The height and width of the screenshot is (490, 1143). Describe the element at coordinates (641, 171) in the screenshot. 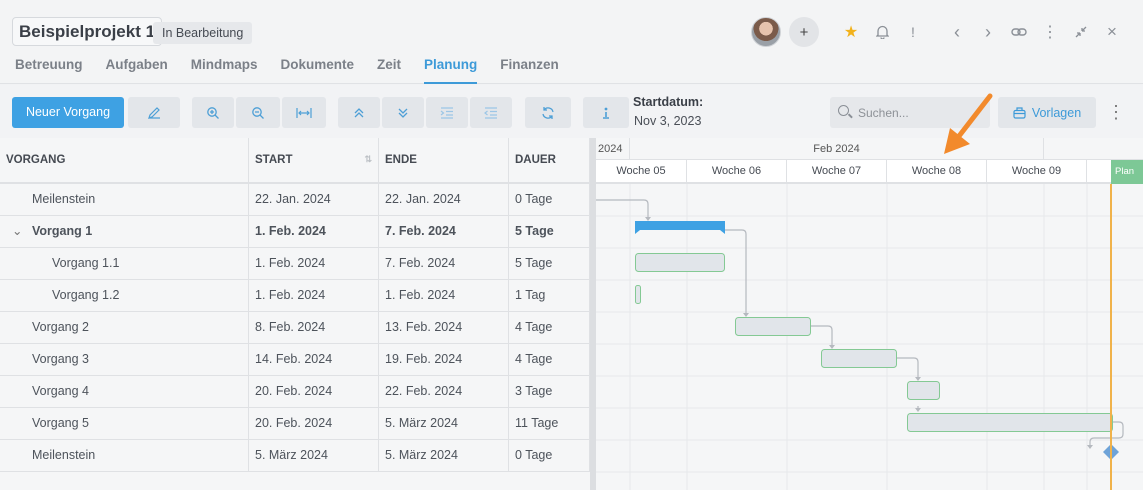

I see `week-header: Woche 05` at that location.